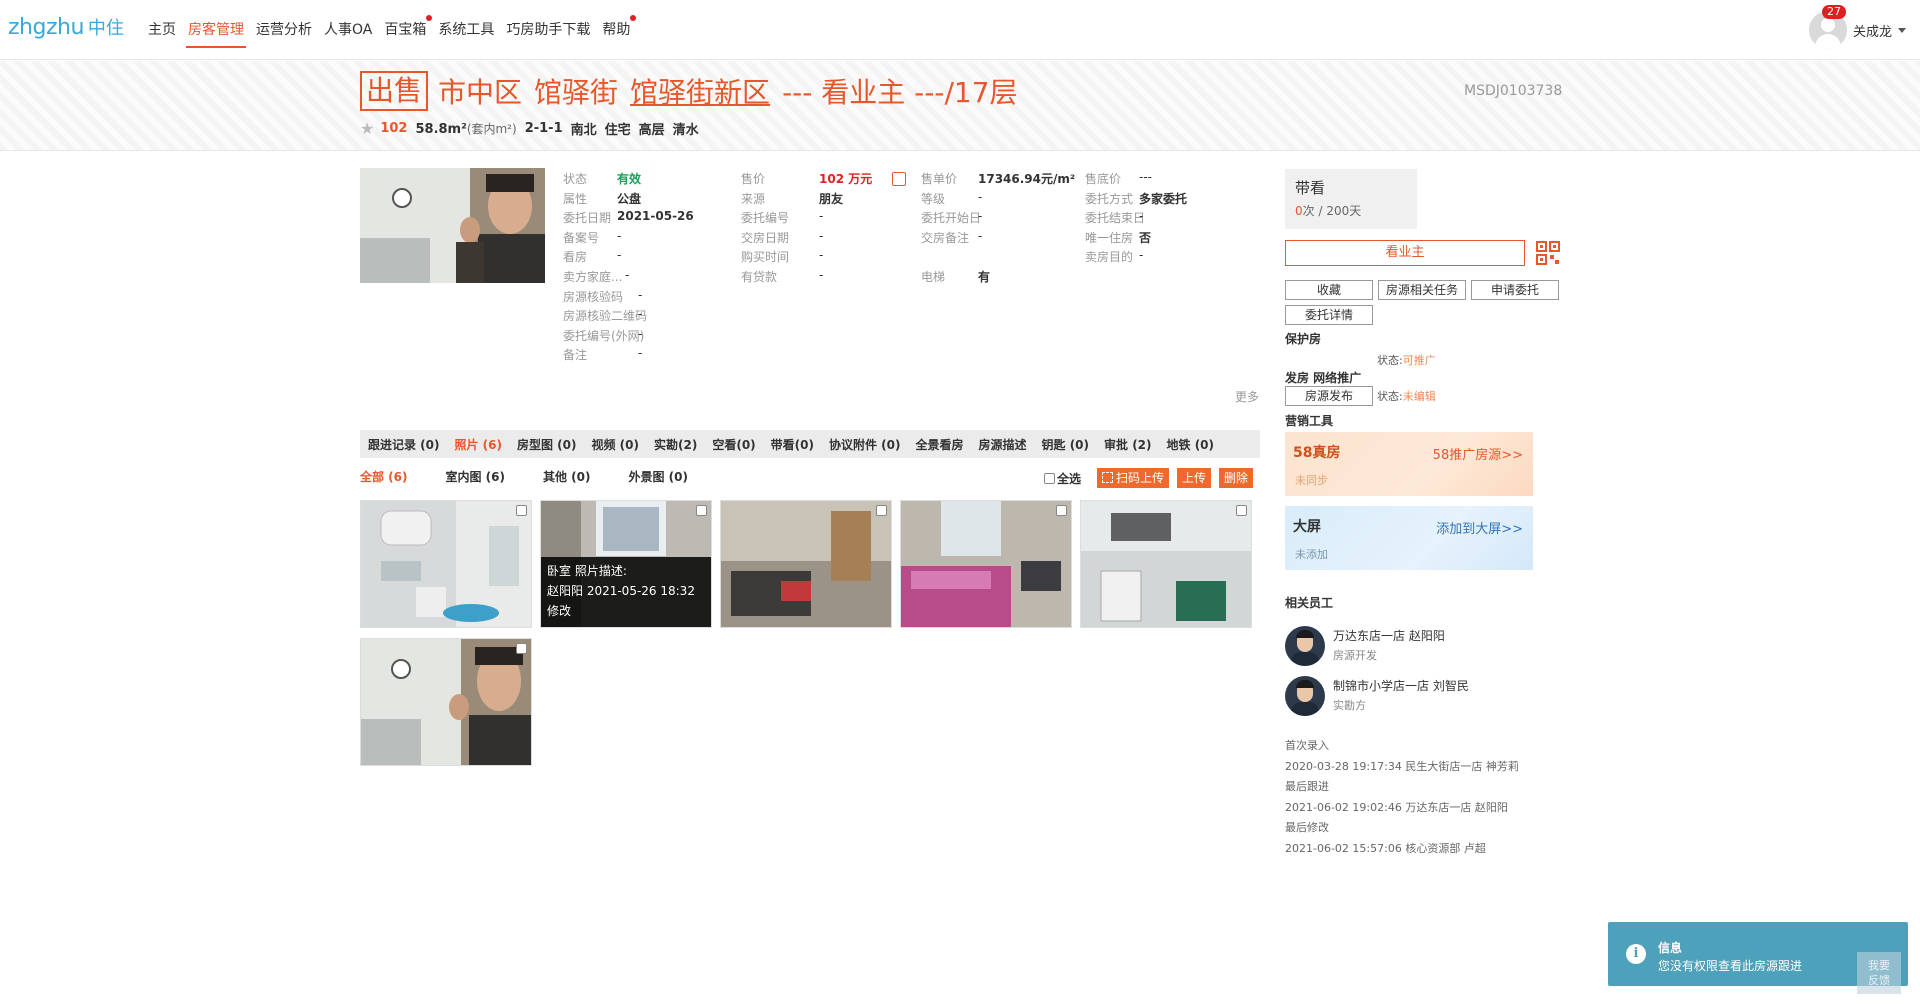 This screenshot has height=1004, width=1920. I want to click on related-tasks-button: 房源相关任务, so click(1422, 290).